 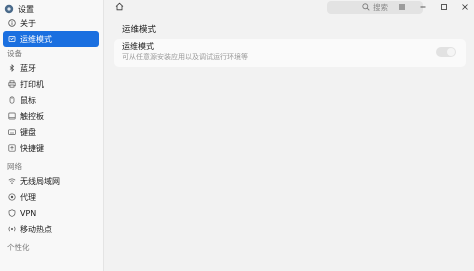 What do you see at coordinates (12, 116) in the screenshot?
I see `touchpad-icon` at bounding box center [12, 116].